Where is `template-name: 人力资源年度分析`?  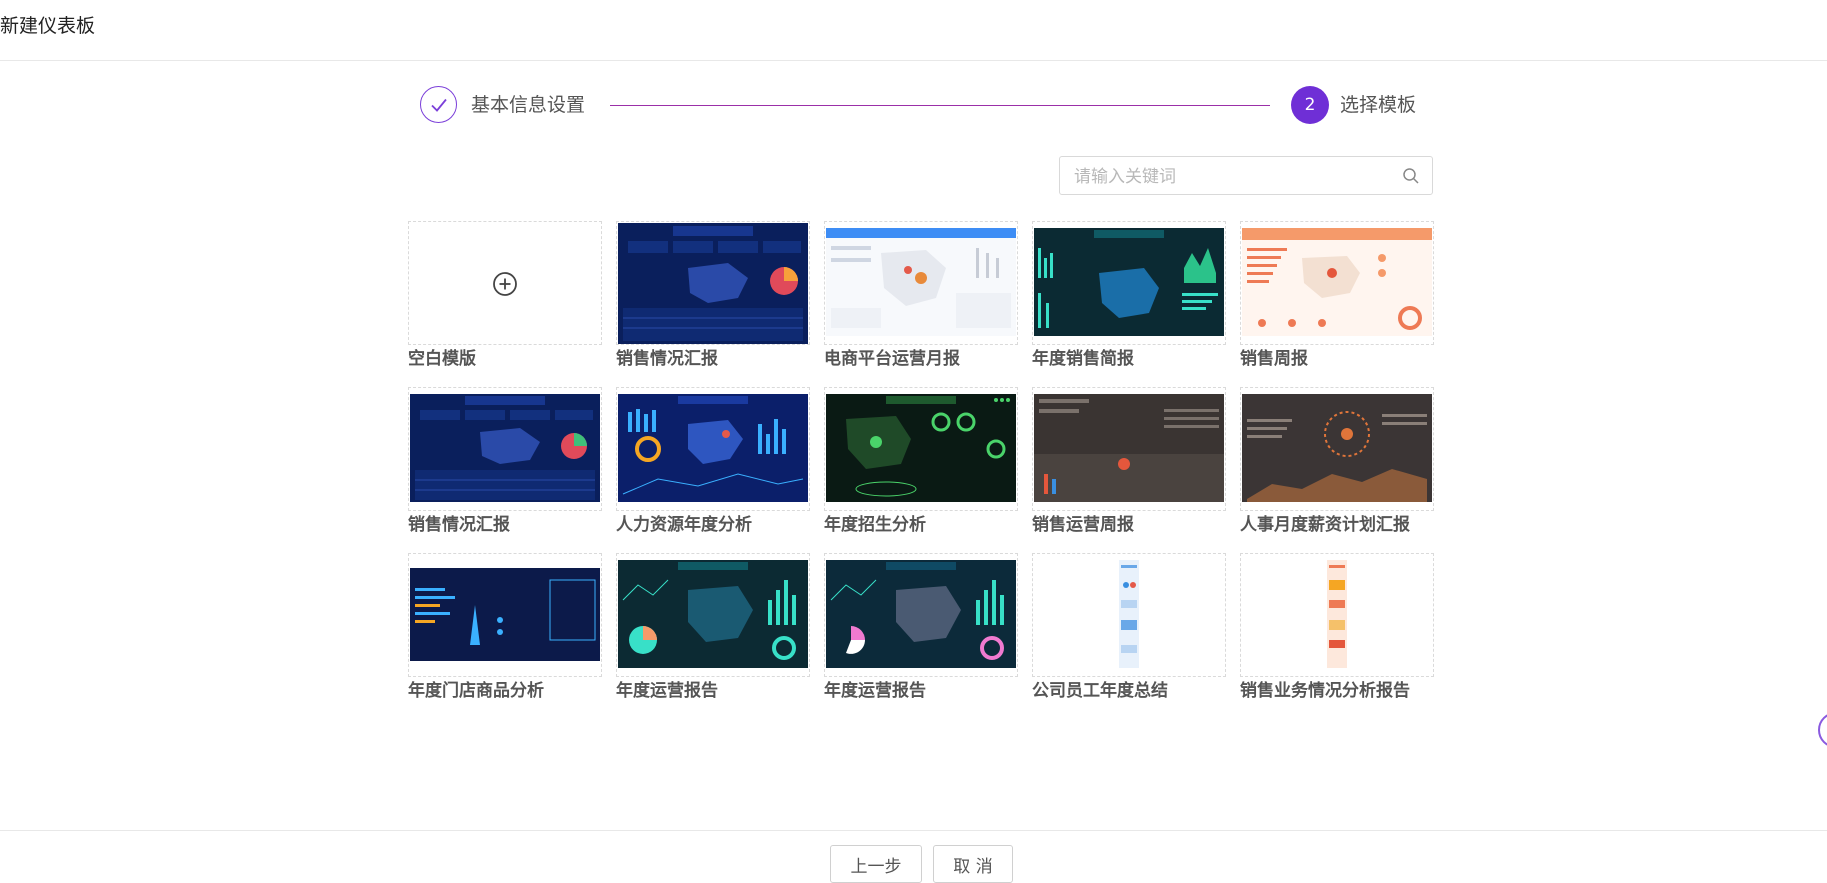
template-name: 人力资源年度分析 is located at coordinates (684, 525).